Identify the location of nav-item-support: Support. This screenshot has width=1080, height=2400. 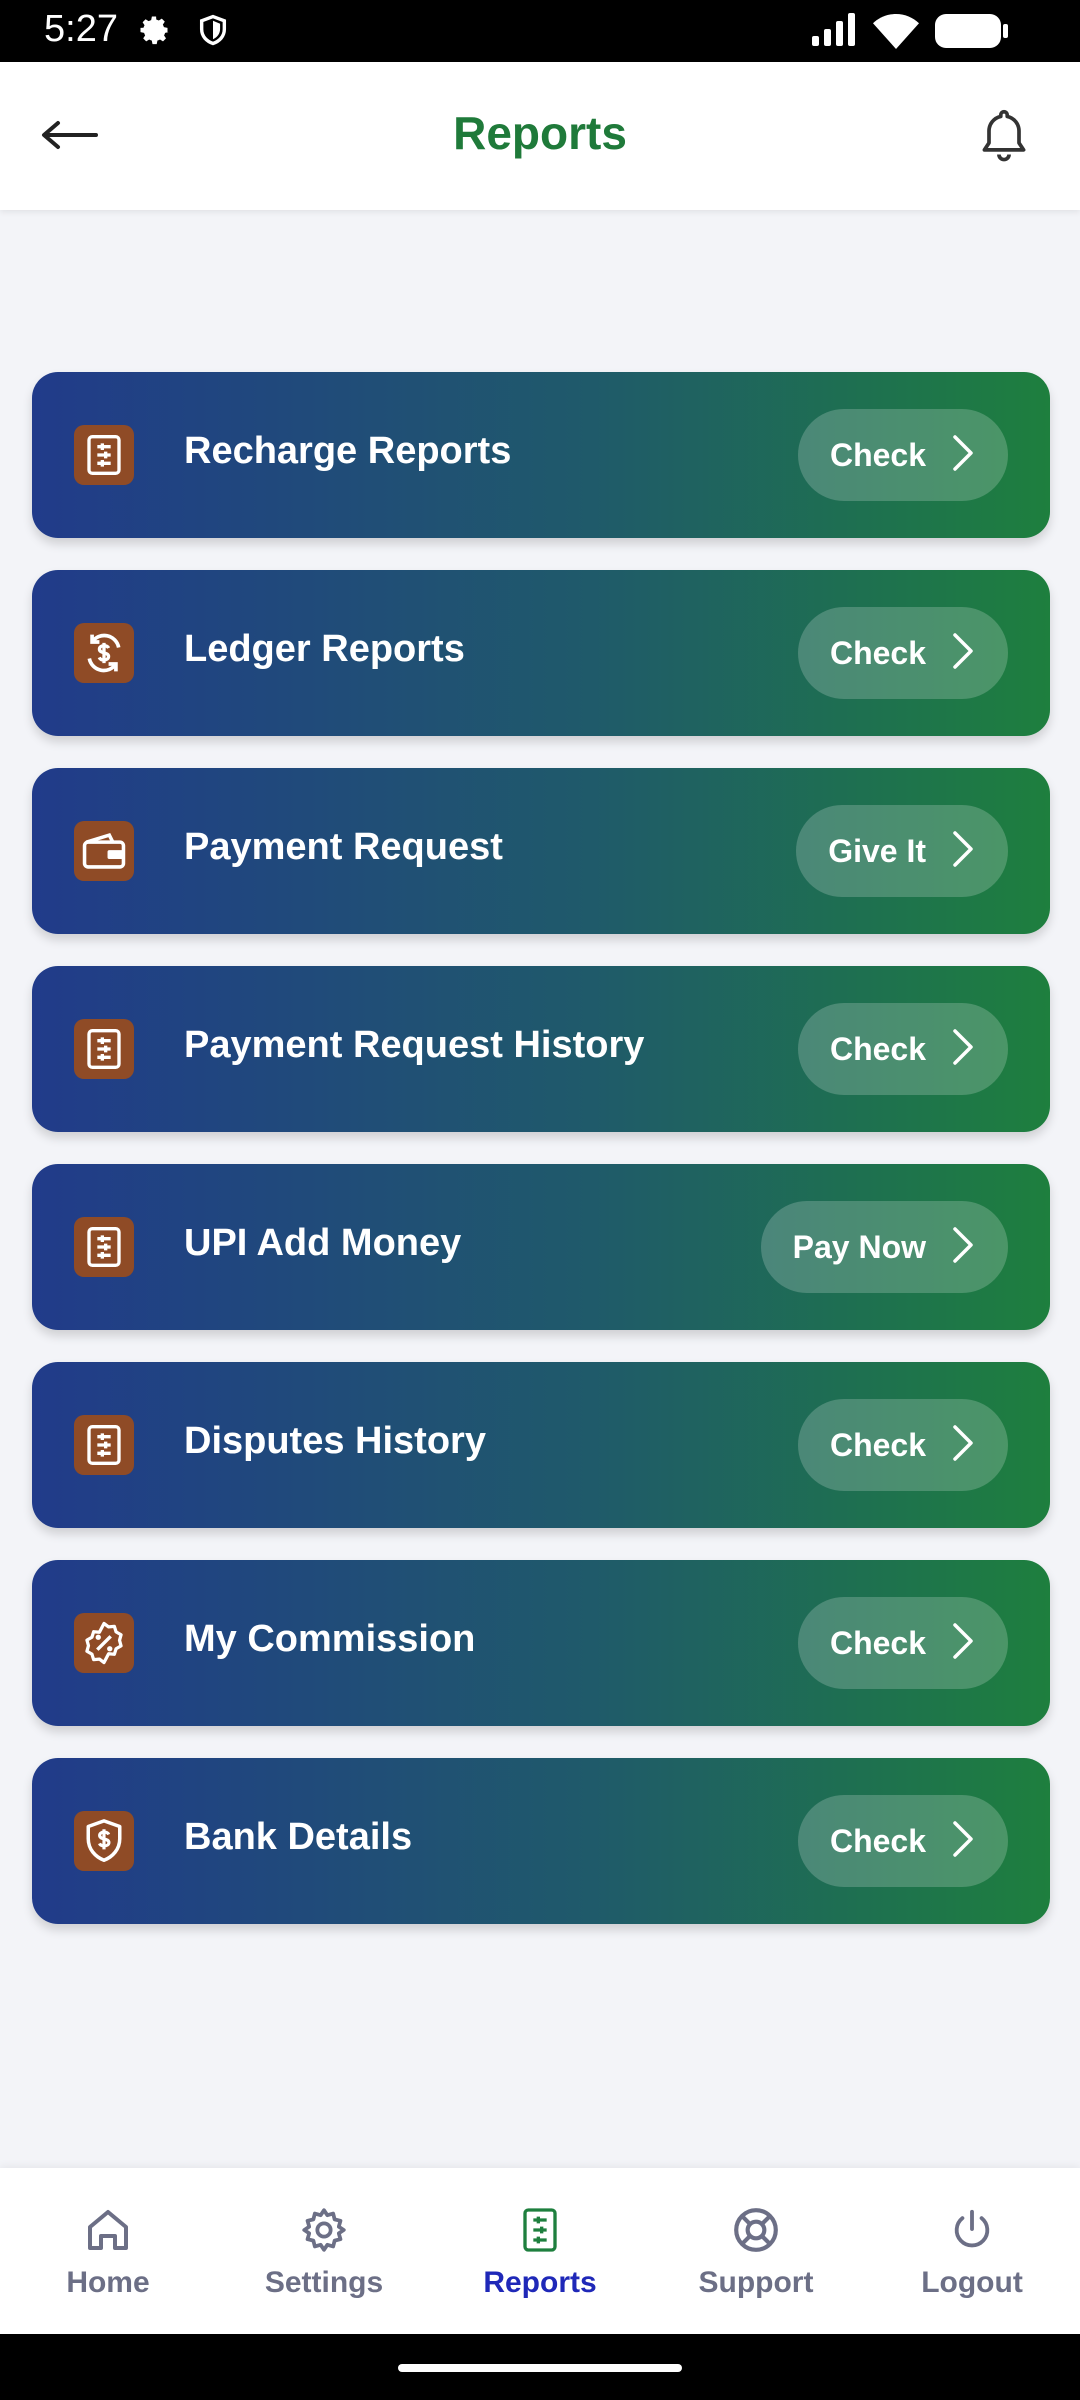
(756, 2251).